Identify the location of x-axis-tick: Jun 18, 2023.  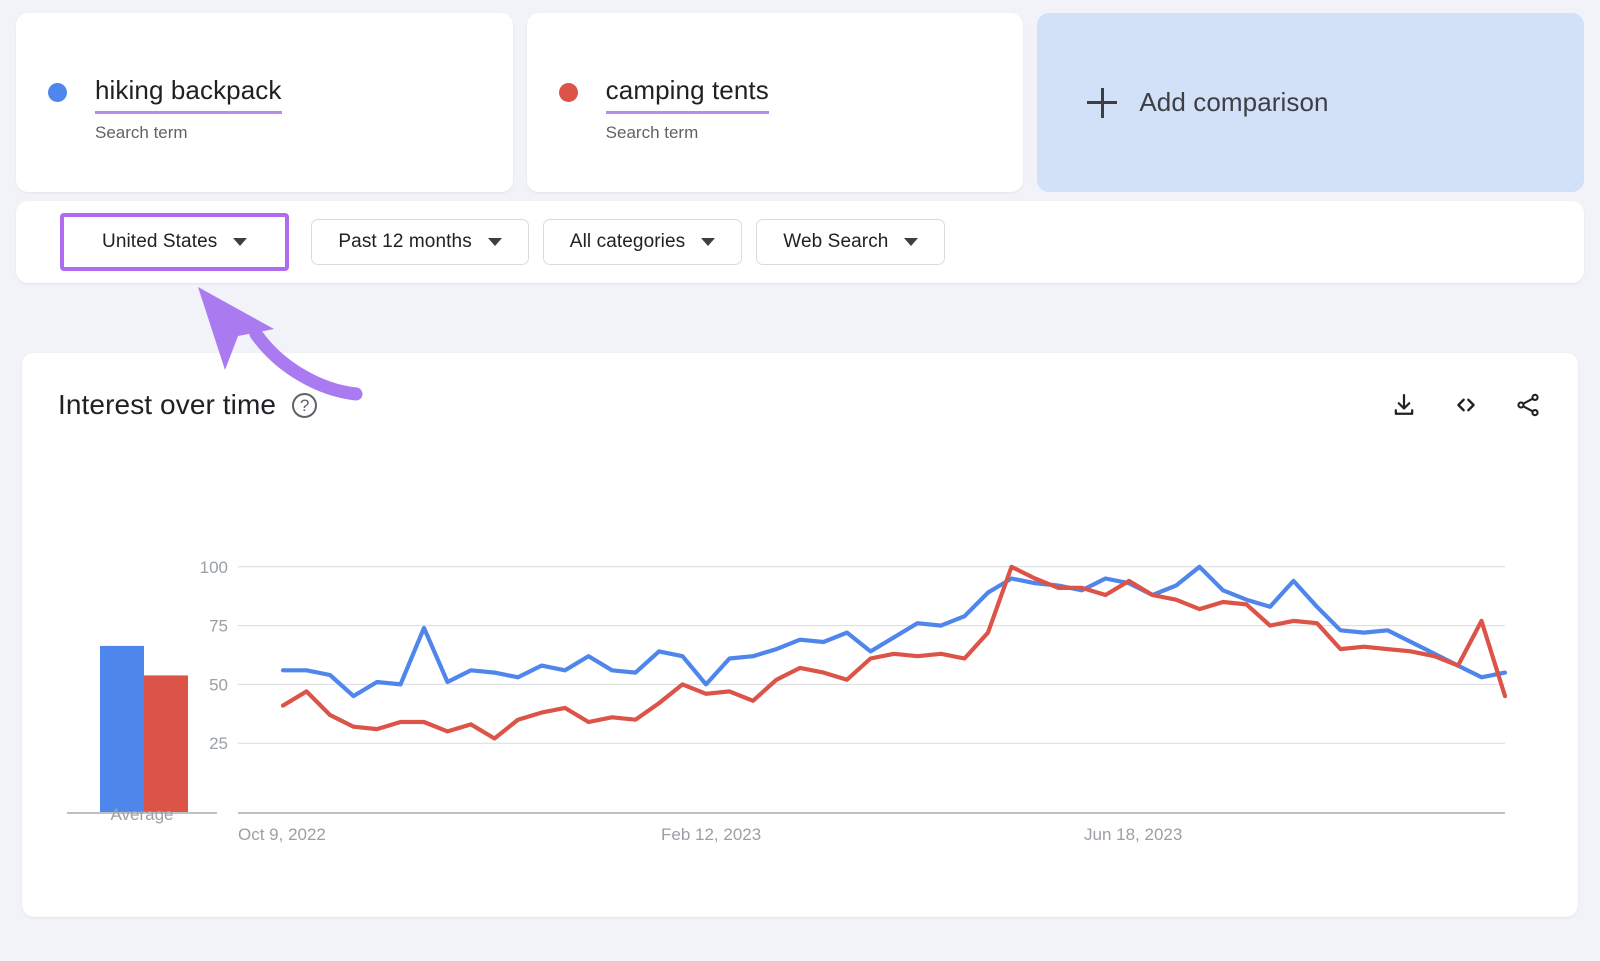
(1133, 834).